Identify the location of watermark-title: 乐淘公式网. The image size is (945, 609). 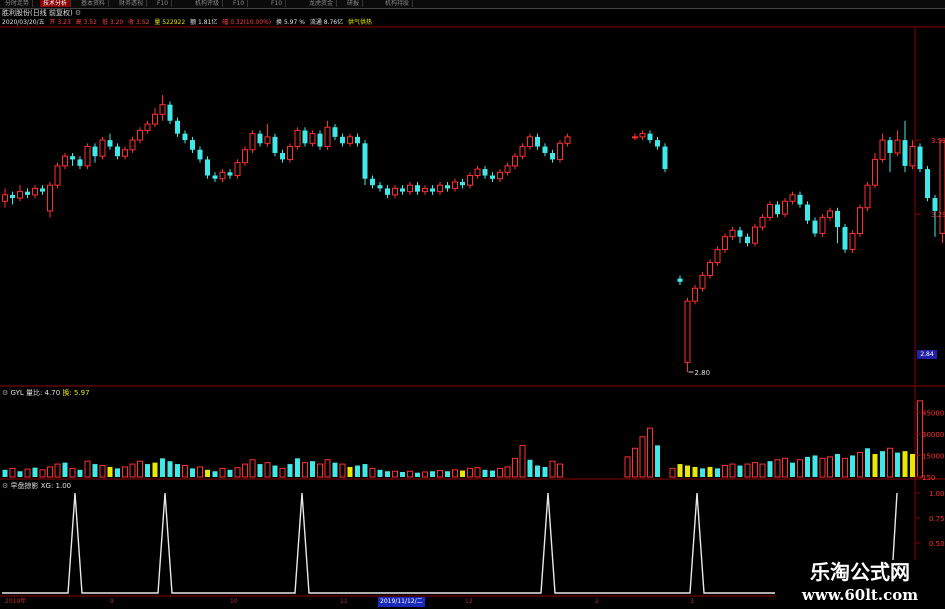
(860, 572).